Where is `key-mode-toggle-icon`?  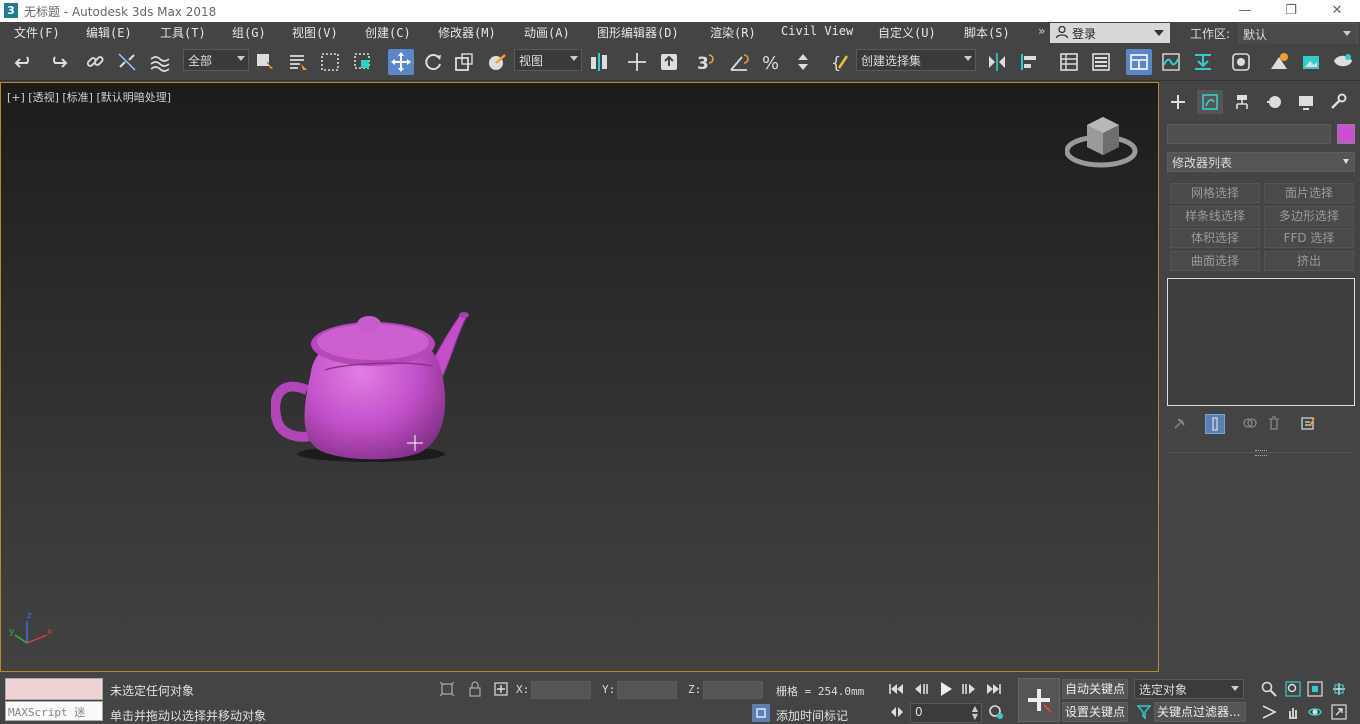
key-mode-toggle-icon is located at coordinates (897, 712).